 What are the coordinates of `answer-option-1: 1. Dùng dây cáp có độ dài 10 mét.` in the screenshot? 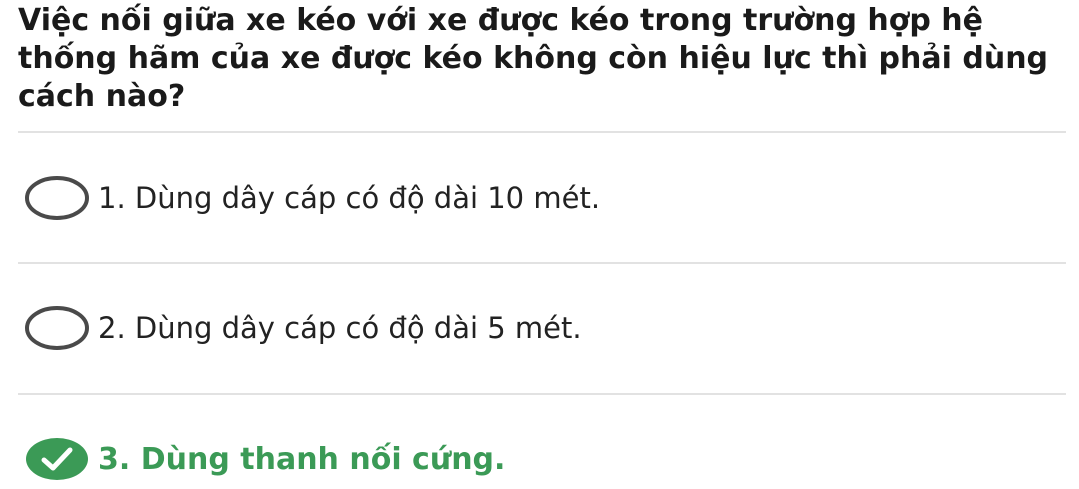 It's located at (544, 198).